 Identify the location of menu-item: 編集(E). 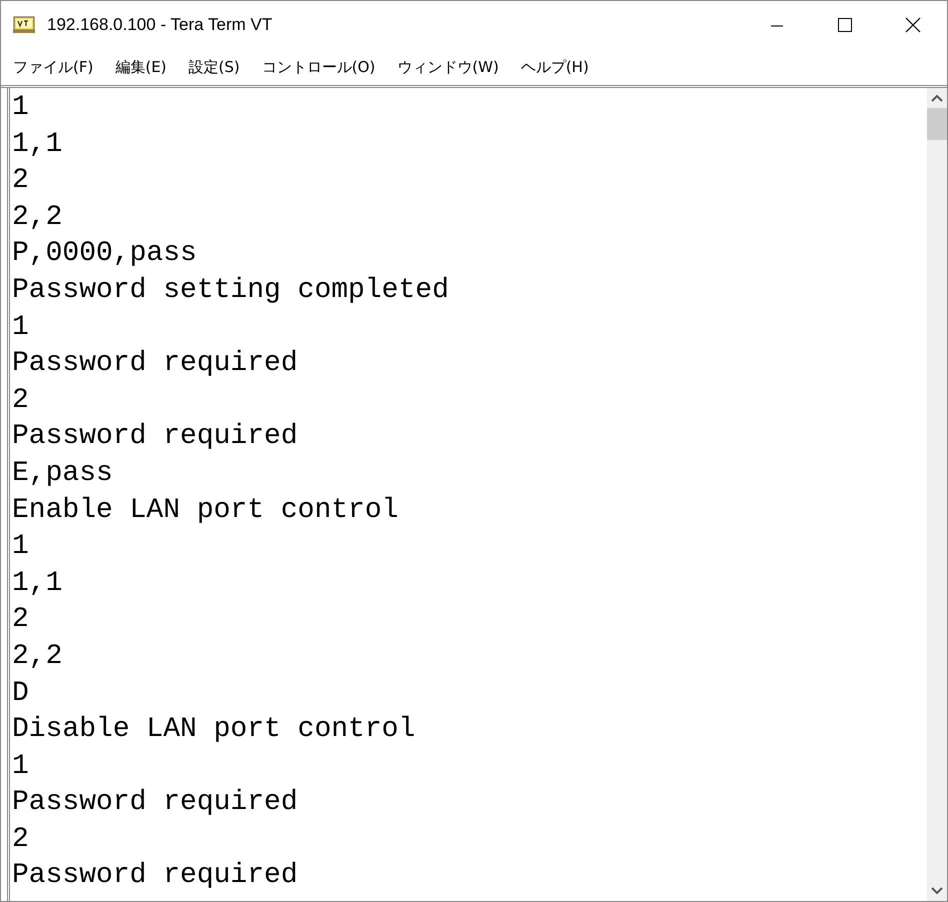
(141, 67).